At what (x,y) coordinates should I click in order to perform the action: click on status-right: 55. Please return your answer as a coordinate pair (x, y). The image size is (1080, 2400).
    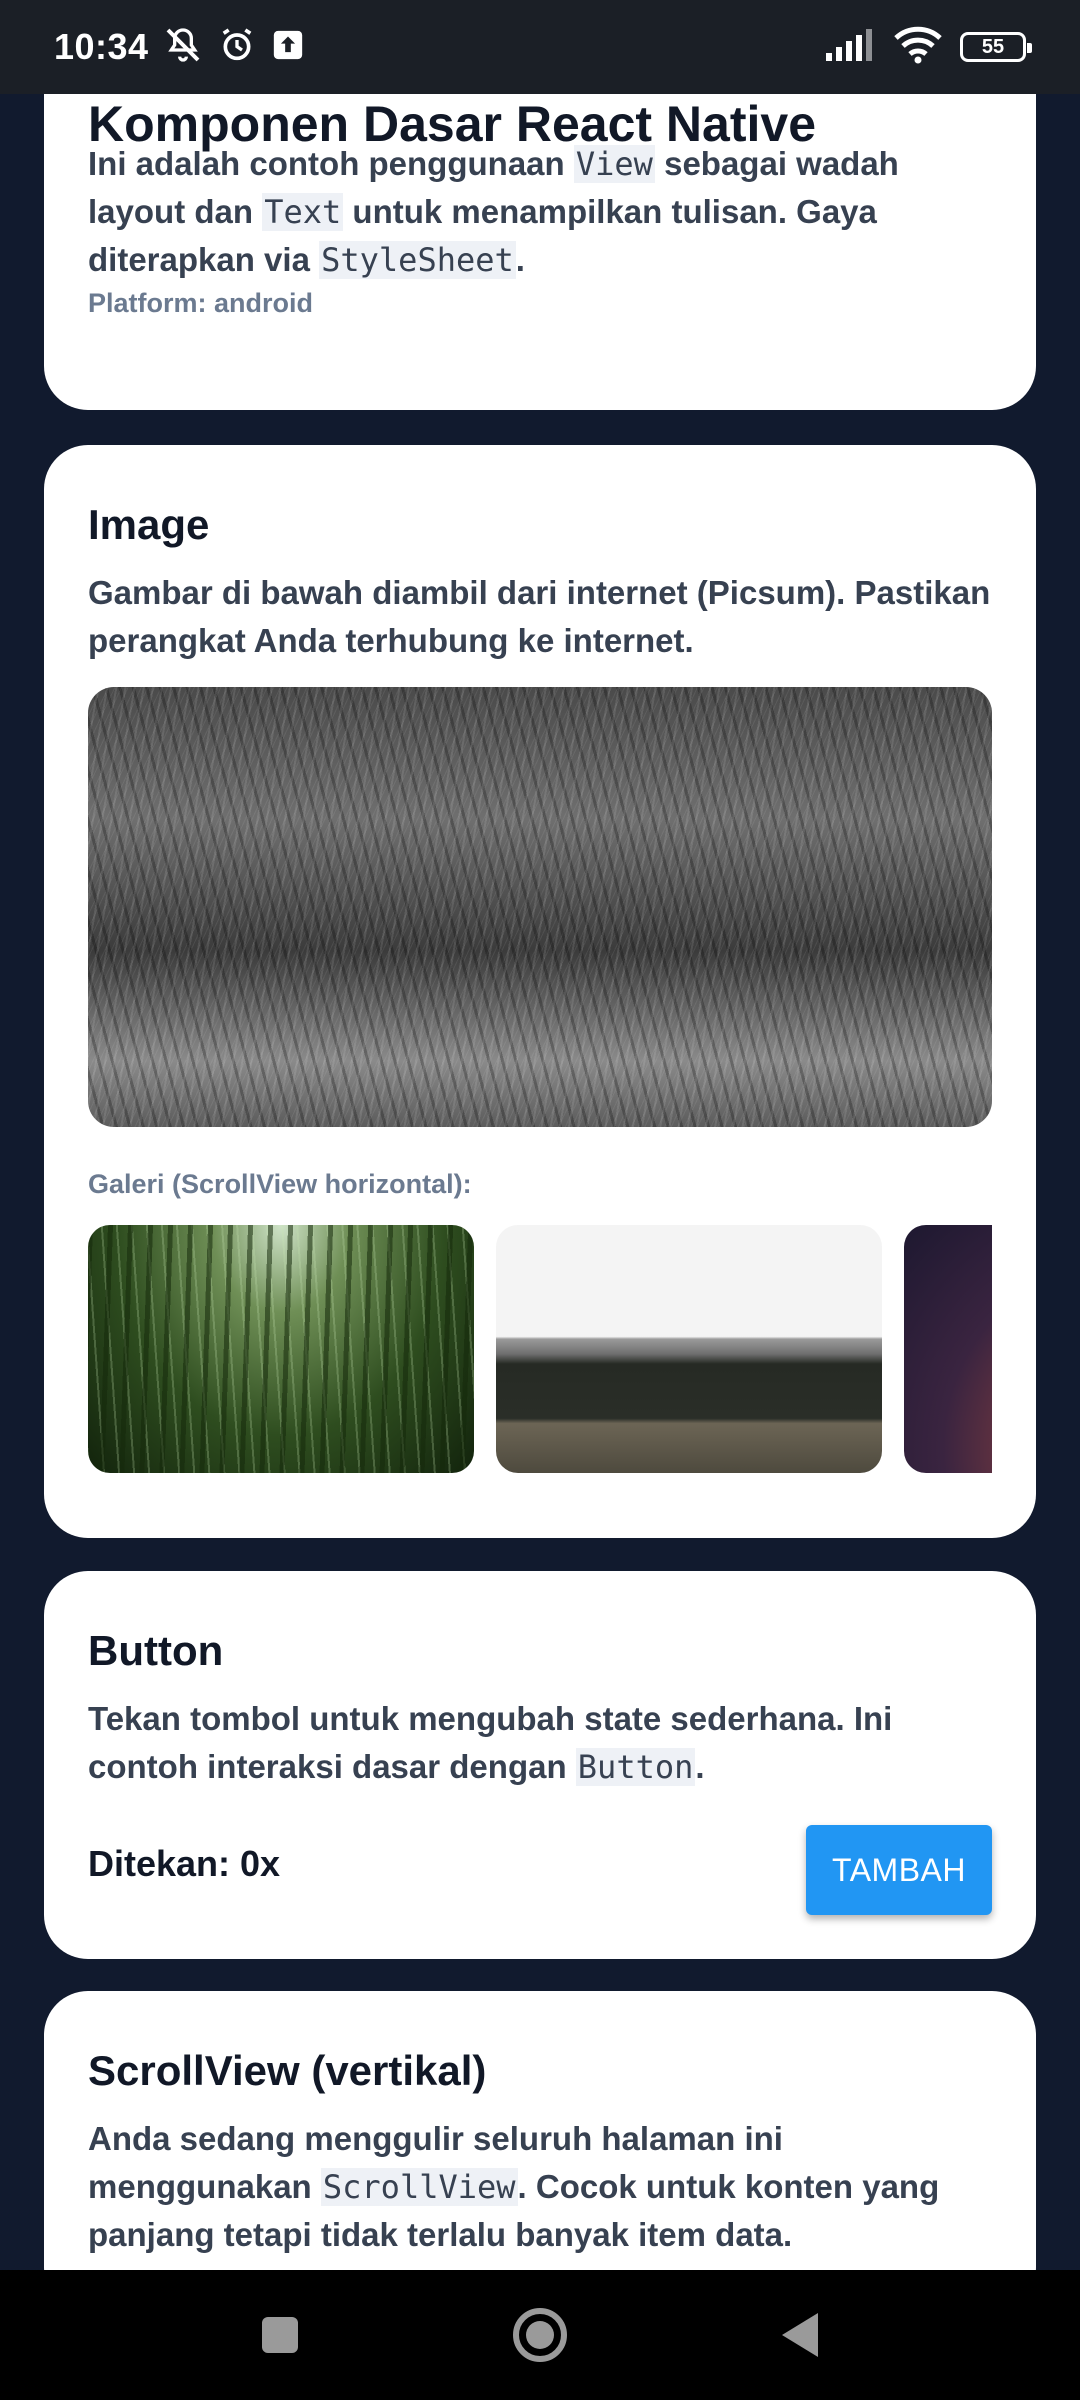
    Looking at the image, I should click on (929, 47).